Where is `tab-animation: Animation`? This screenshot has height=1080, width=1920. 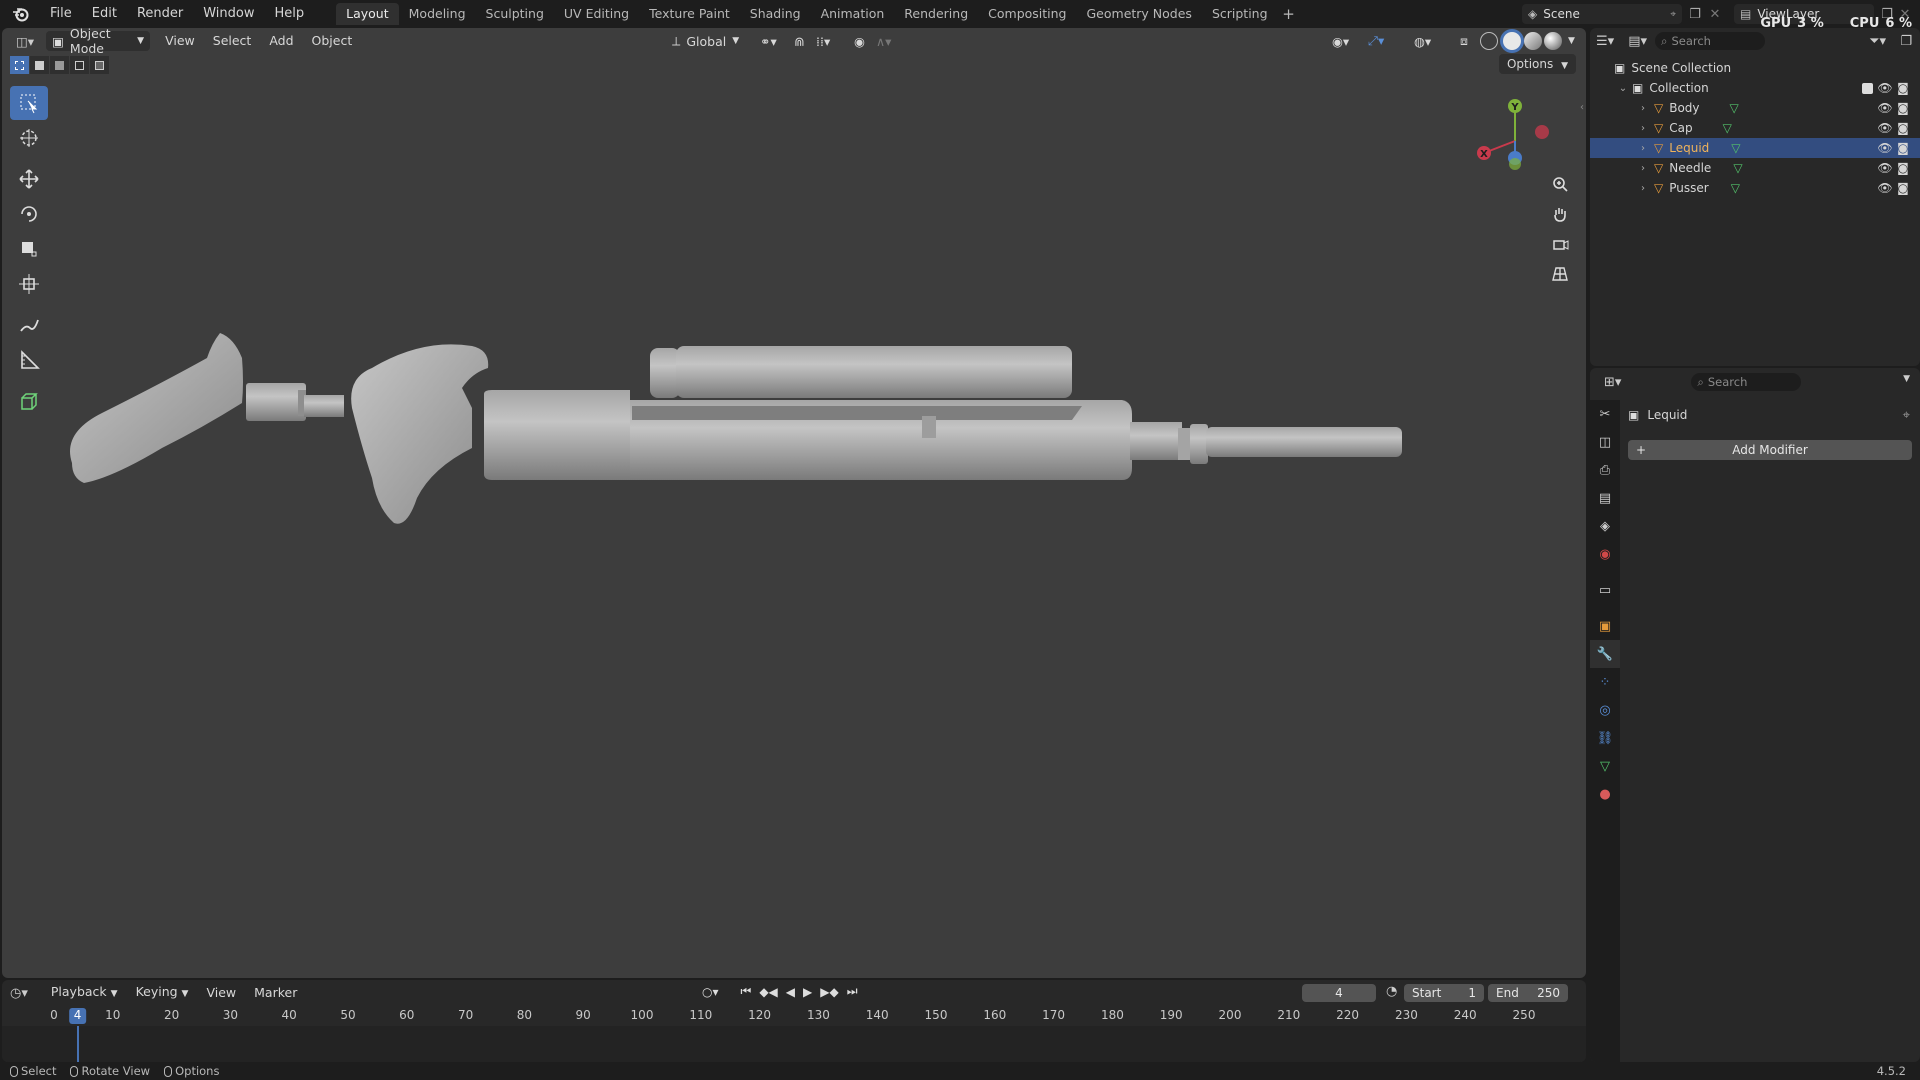 tab-animation: Animation is located at coordinates (853, 14).